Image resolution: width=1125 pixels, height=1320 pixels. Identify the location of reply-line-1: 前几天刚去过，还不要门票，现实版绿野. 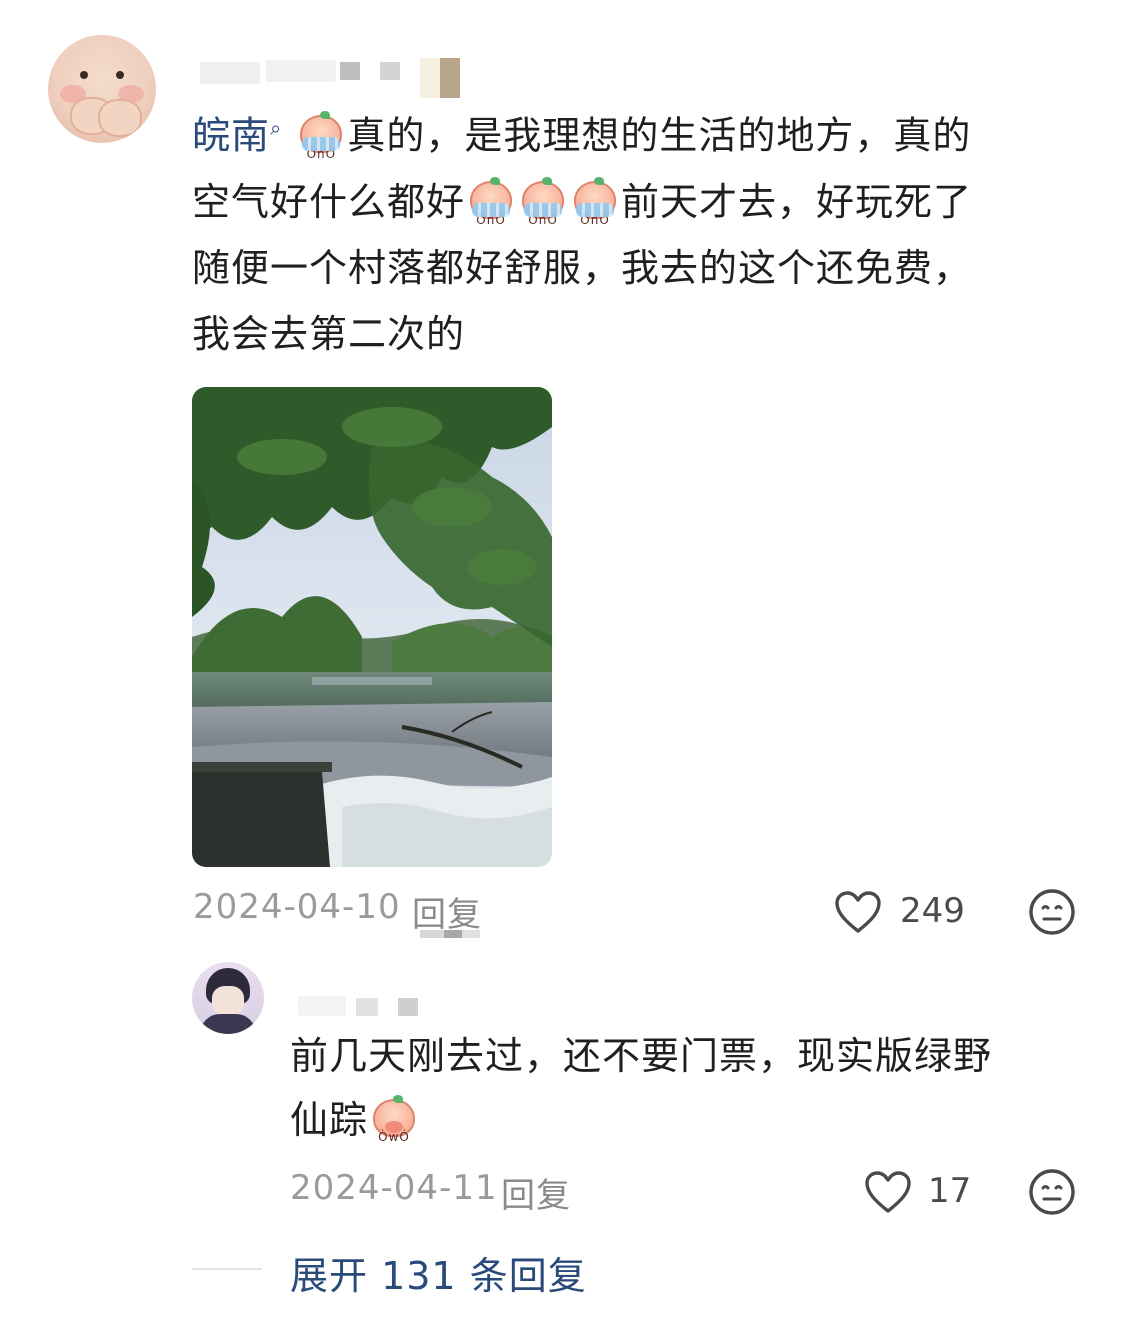
(641, 1056).